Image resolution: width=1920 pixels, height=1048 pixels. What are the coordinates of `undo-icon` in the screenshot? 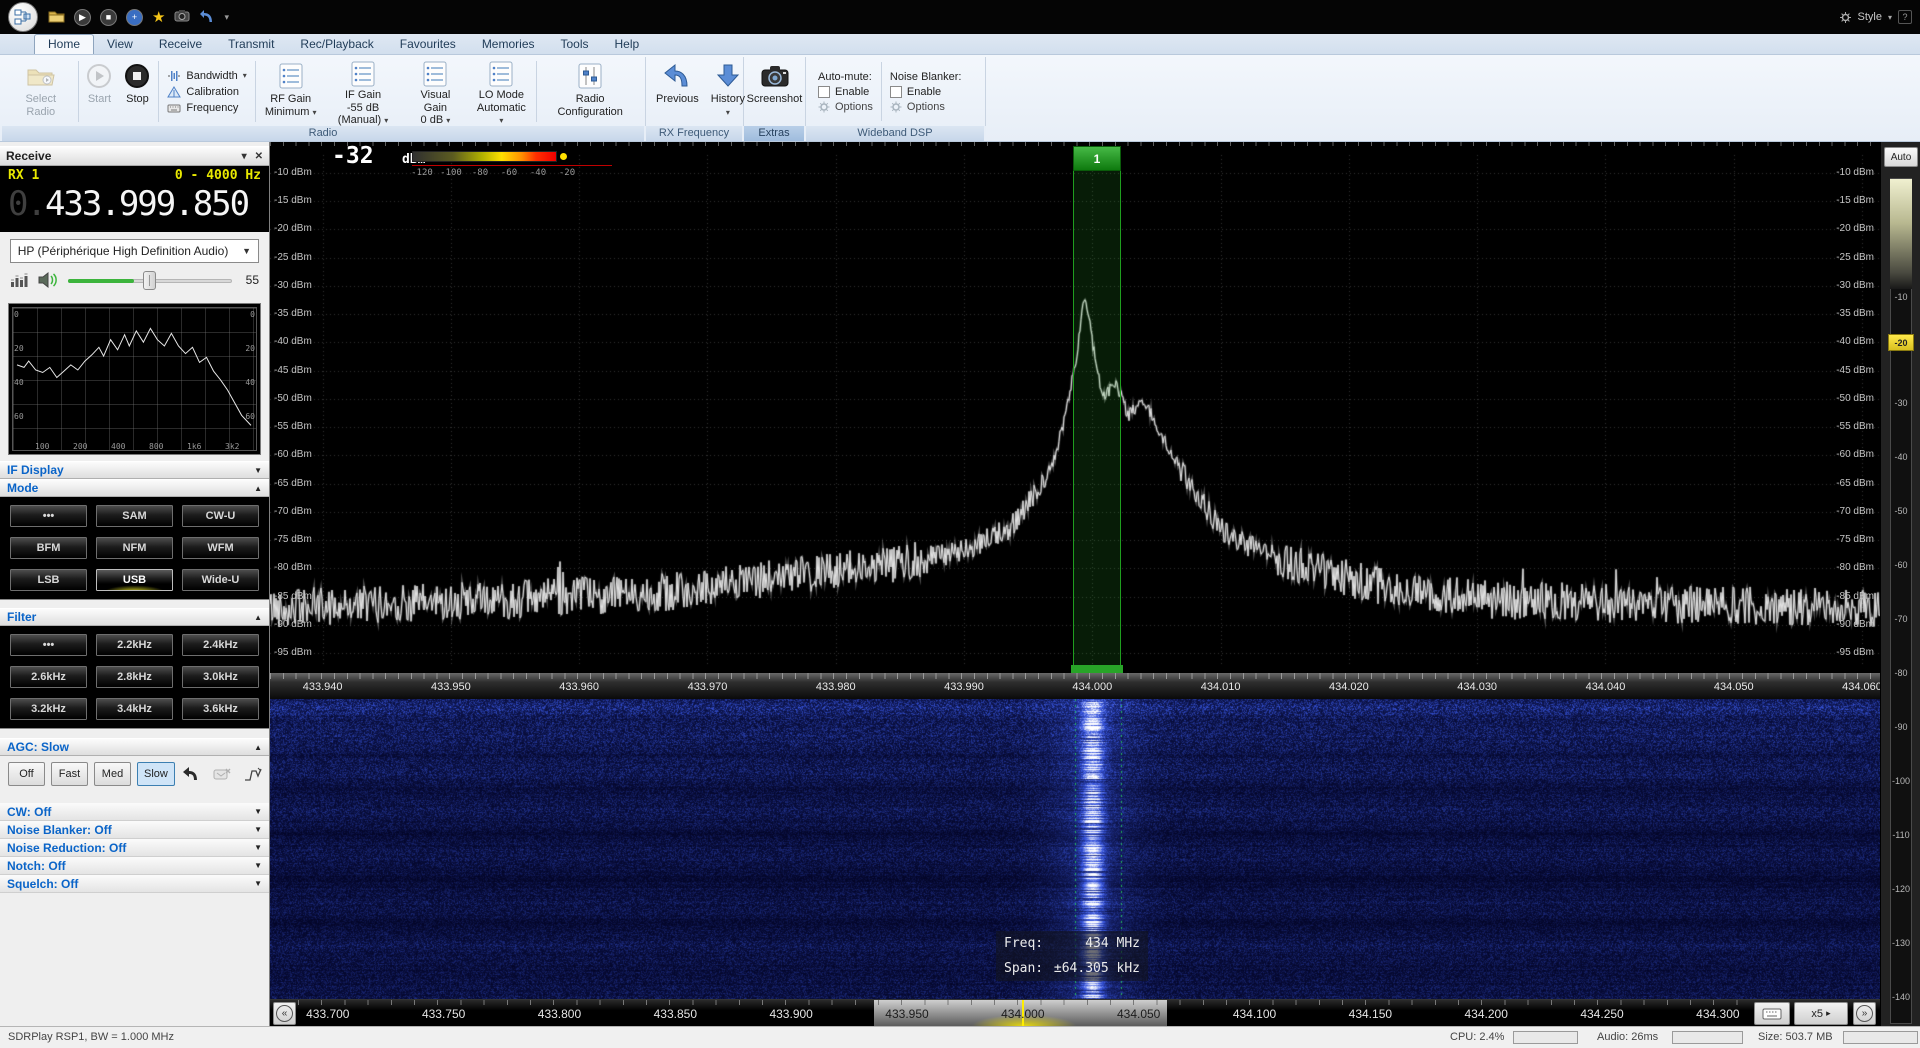 It's located at (207, 17).